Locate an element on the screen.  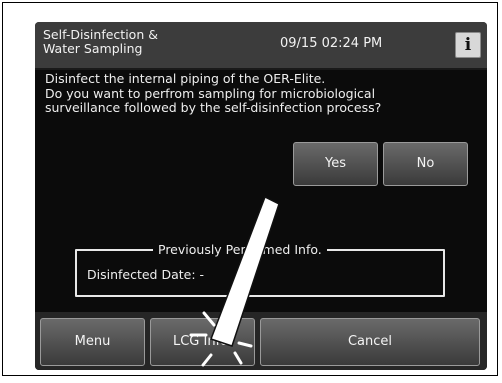
datetime-display: 09/15 02:24 PM is located at coordinates (331, 43).